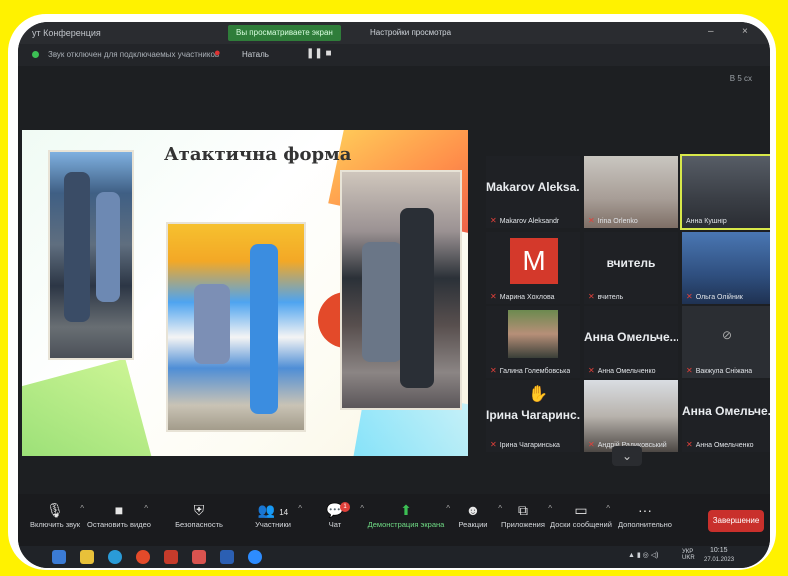 The width and height of the screenshot is (788, 576). I want to click on participant-tile: ⊘ ✕ Вакжула Сніжана, so click(726, 342).